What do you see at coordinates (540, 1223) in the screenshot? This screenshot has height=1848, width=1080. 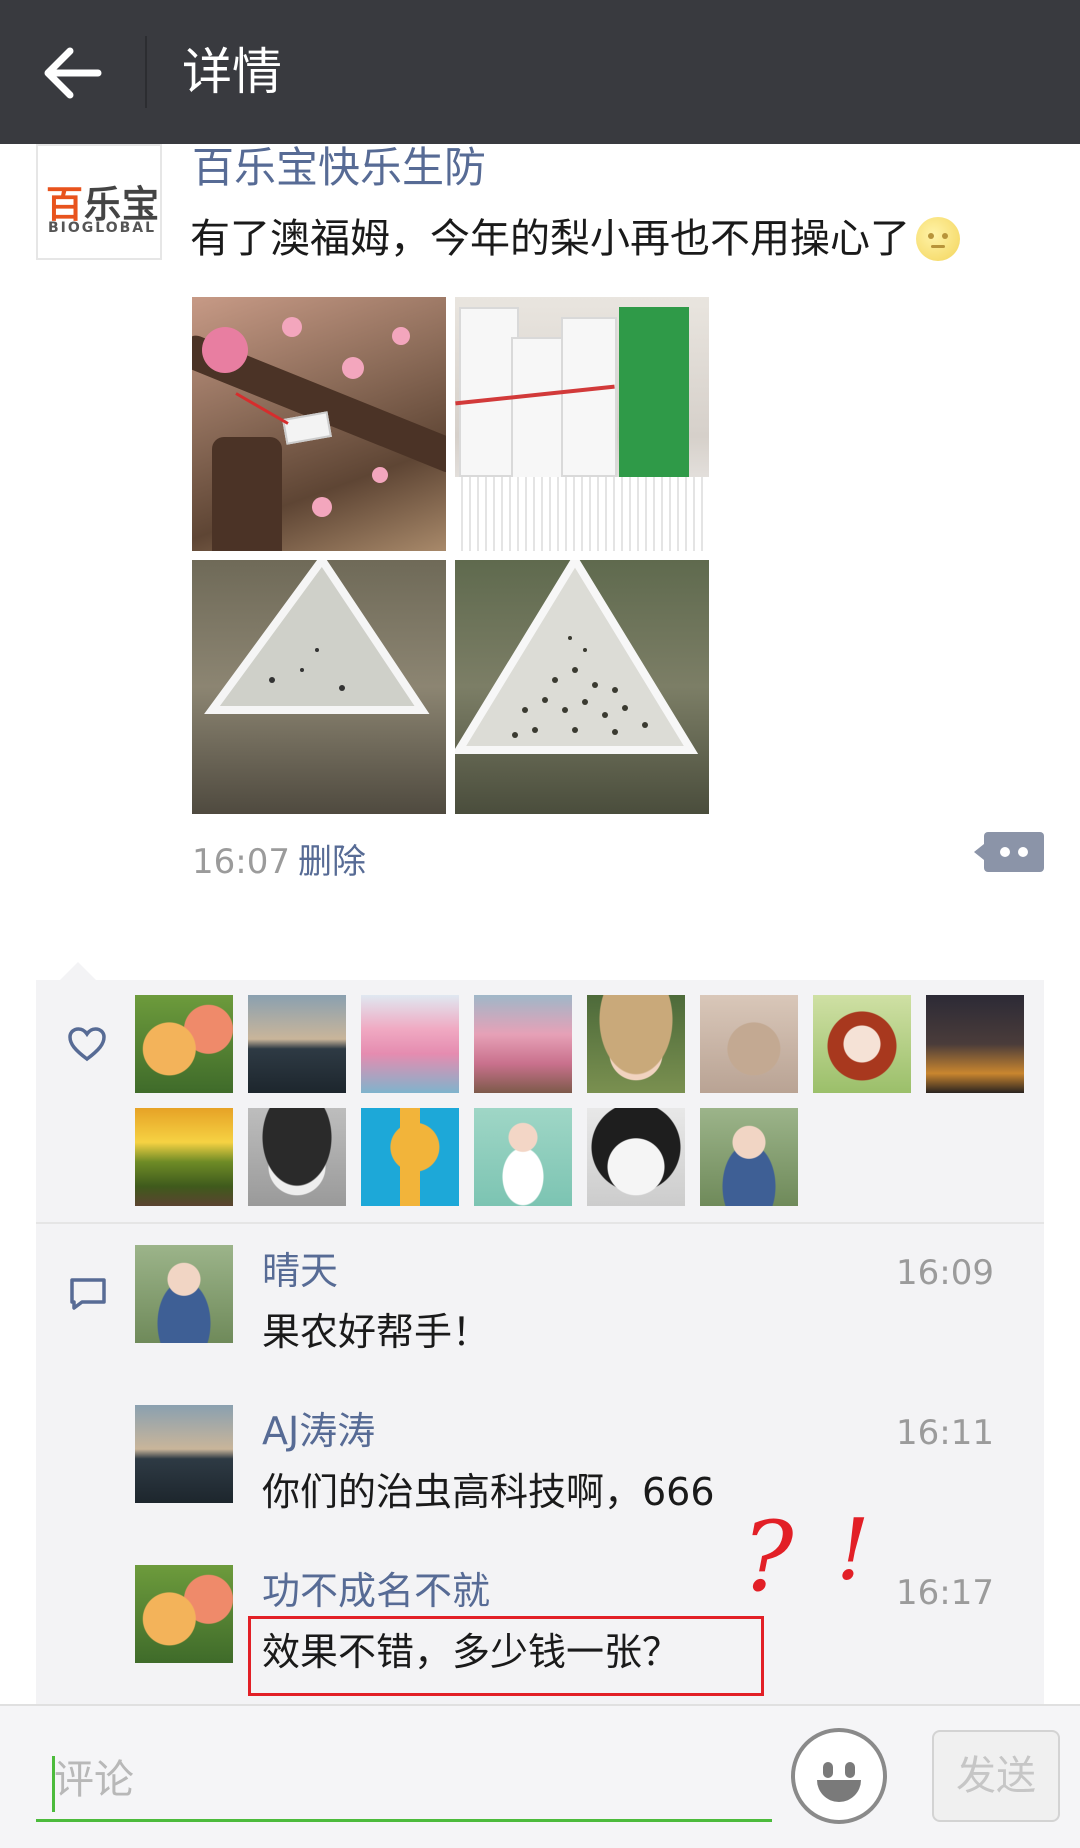 I see `panel-divider` at bounding box center [540, 1223].